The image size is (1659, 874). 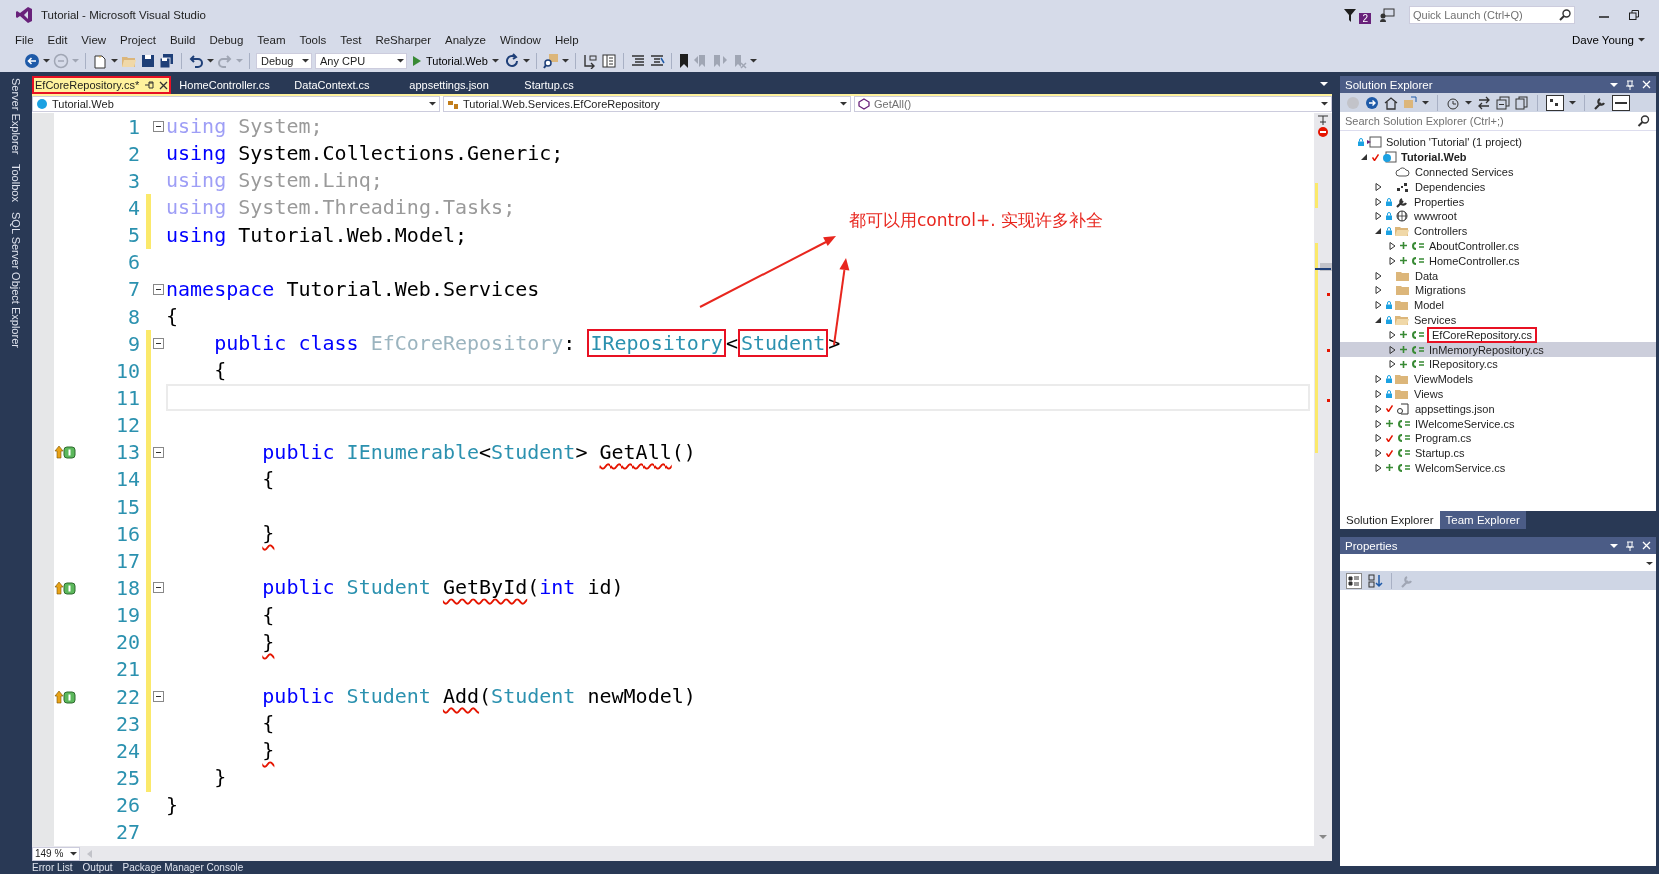 I want to click on tree-row: IWelcomeService.cs, so click(x=1498, y=423).